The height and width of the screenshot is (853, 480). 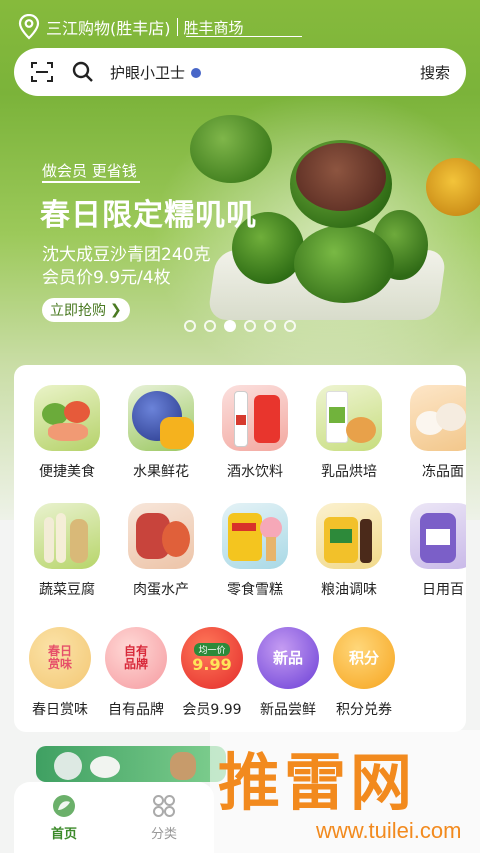 What do you see at coordinates (177, 27) in the screenshot?
I see `location-divider` at bounding box center [177, 27].